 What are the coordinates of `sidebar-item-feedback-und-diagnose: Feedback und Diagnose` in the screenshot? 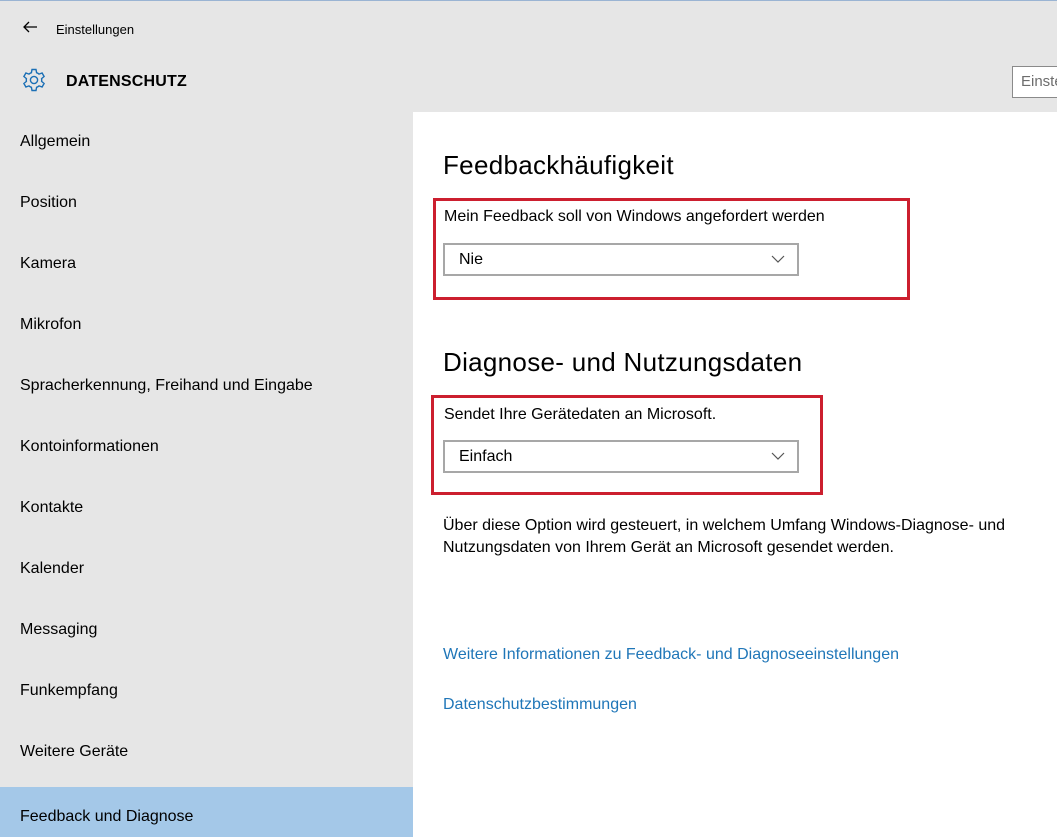 It's located at (206, 812).